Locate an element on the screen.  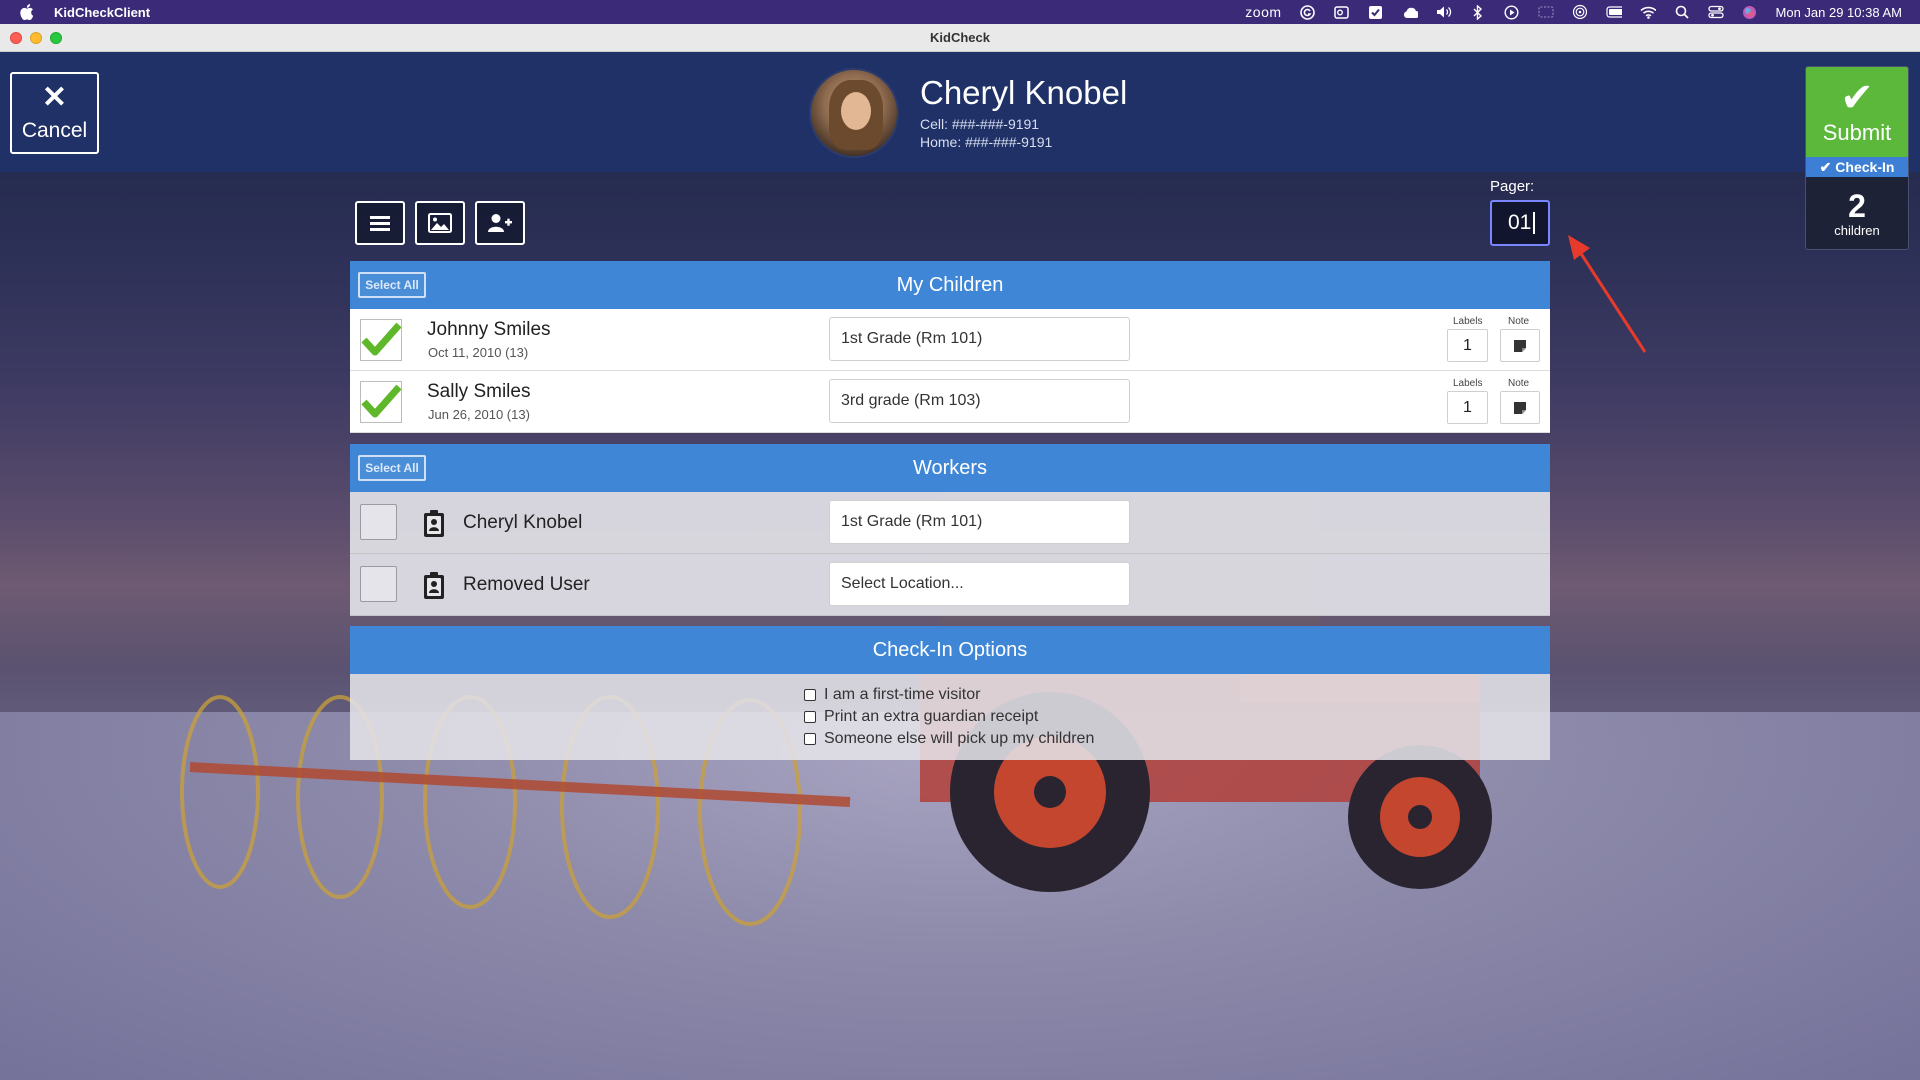
add-user-icon is located at coordinates (500, 223).